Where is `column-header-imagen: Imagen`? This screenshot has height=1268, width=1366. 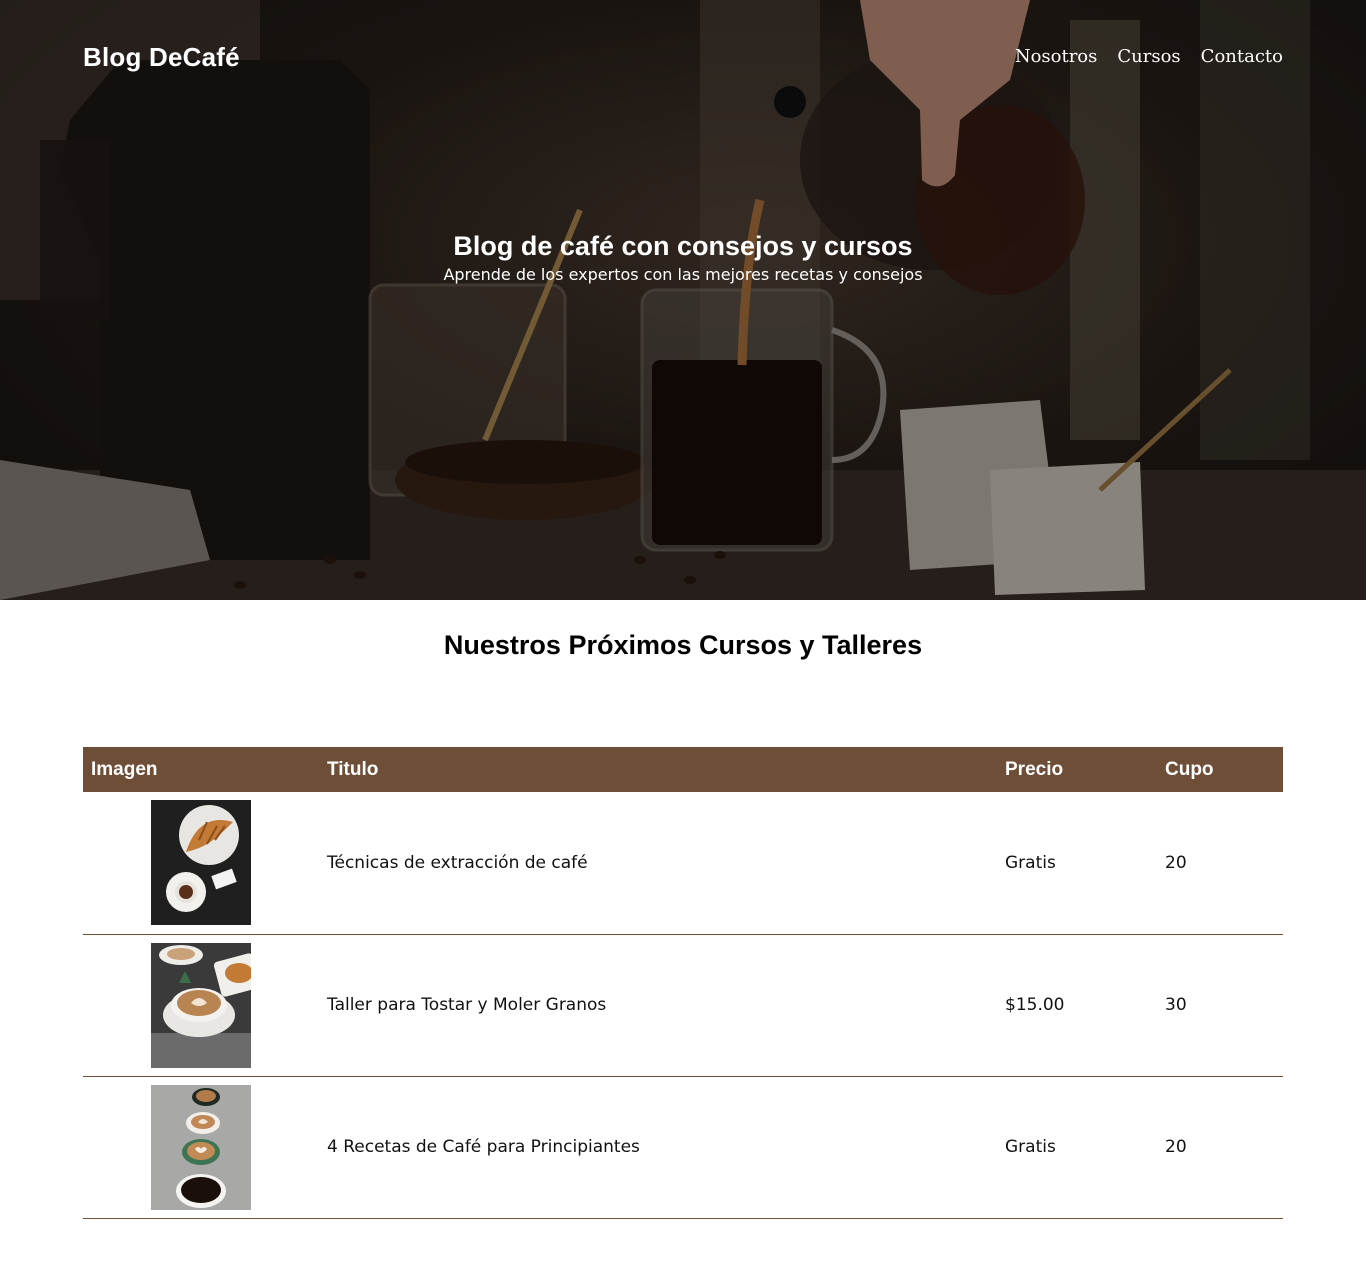
column-header-imagen: Imagen is located at coordinates (124, 769).